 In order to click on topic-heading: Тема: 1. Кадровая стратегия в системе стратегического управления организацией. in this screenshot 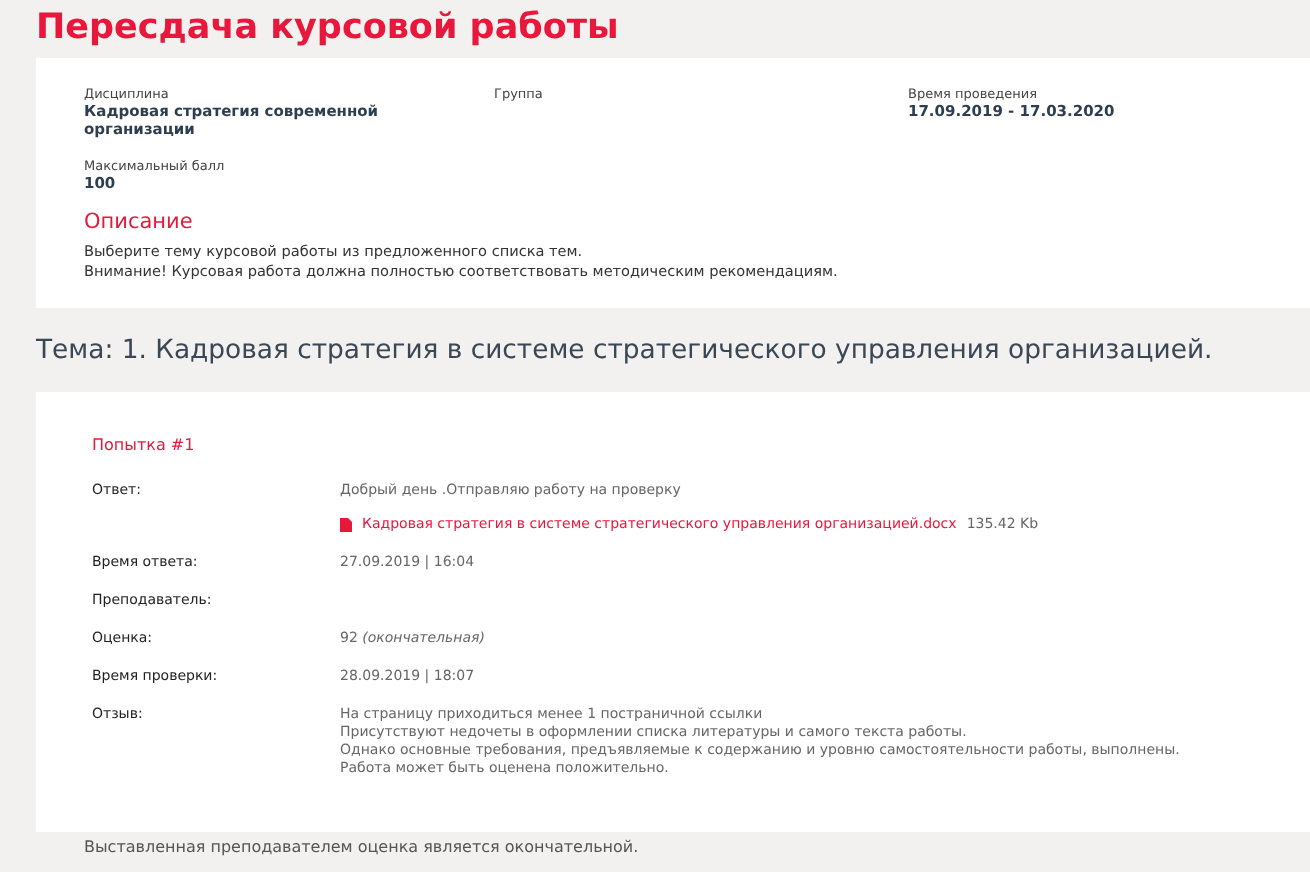, I will do `click(625, 351)`.